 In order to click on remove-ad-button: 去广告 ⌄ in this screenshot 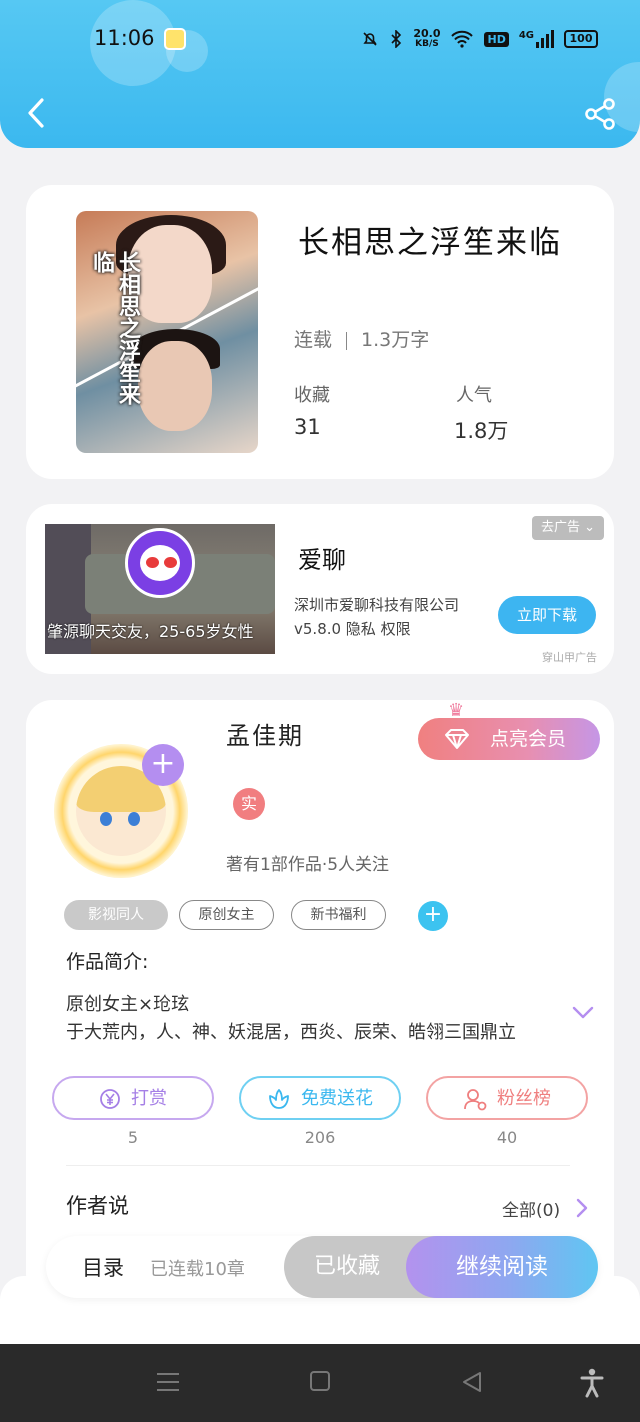, I will do `click(568, 528)`.